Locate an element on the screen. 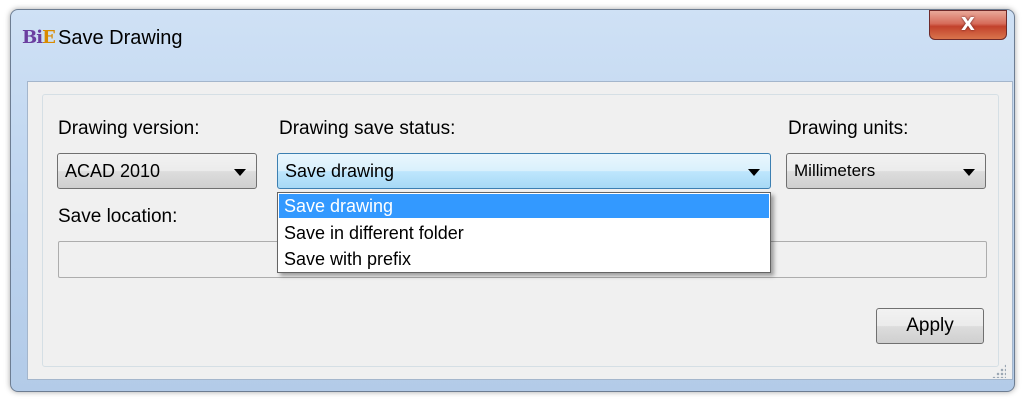  save-location-label: Save location: is located at coordinates (118, 216).